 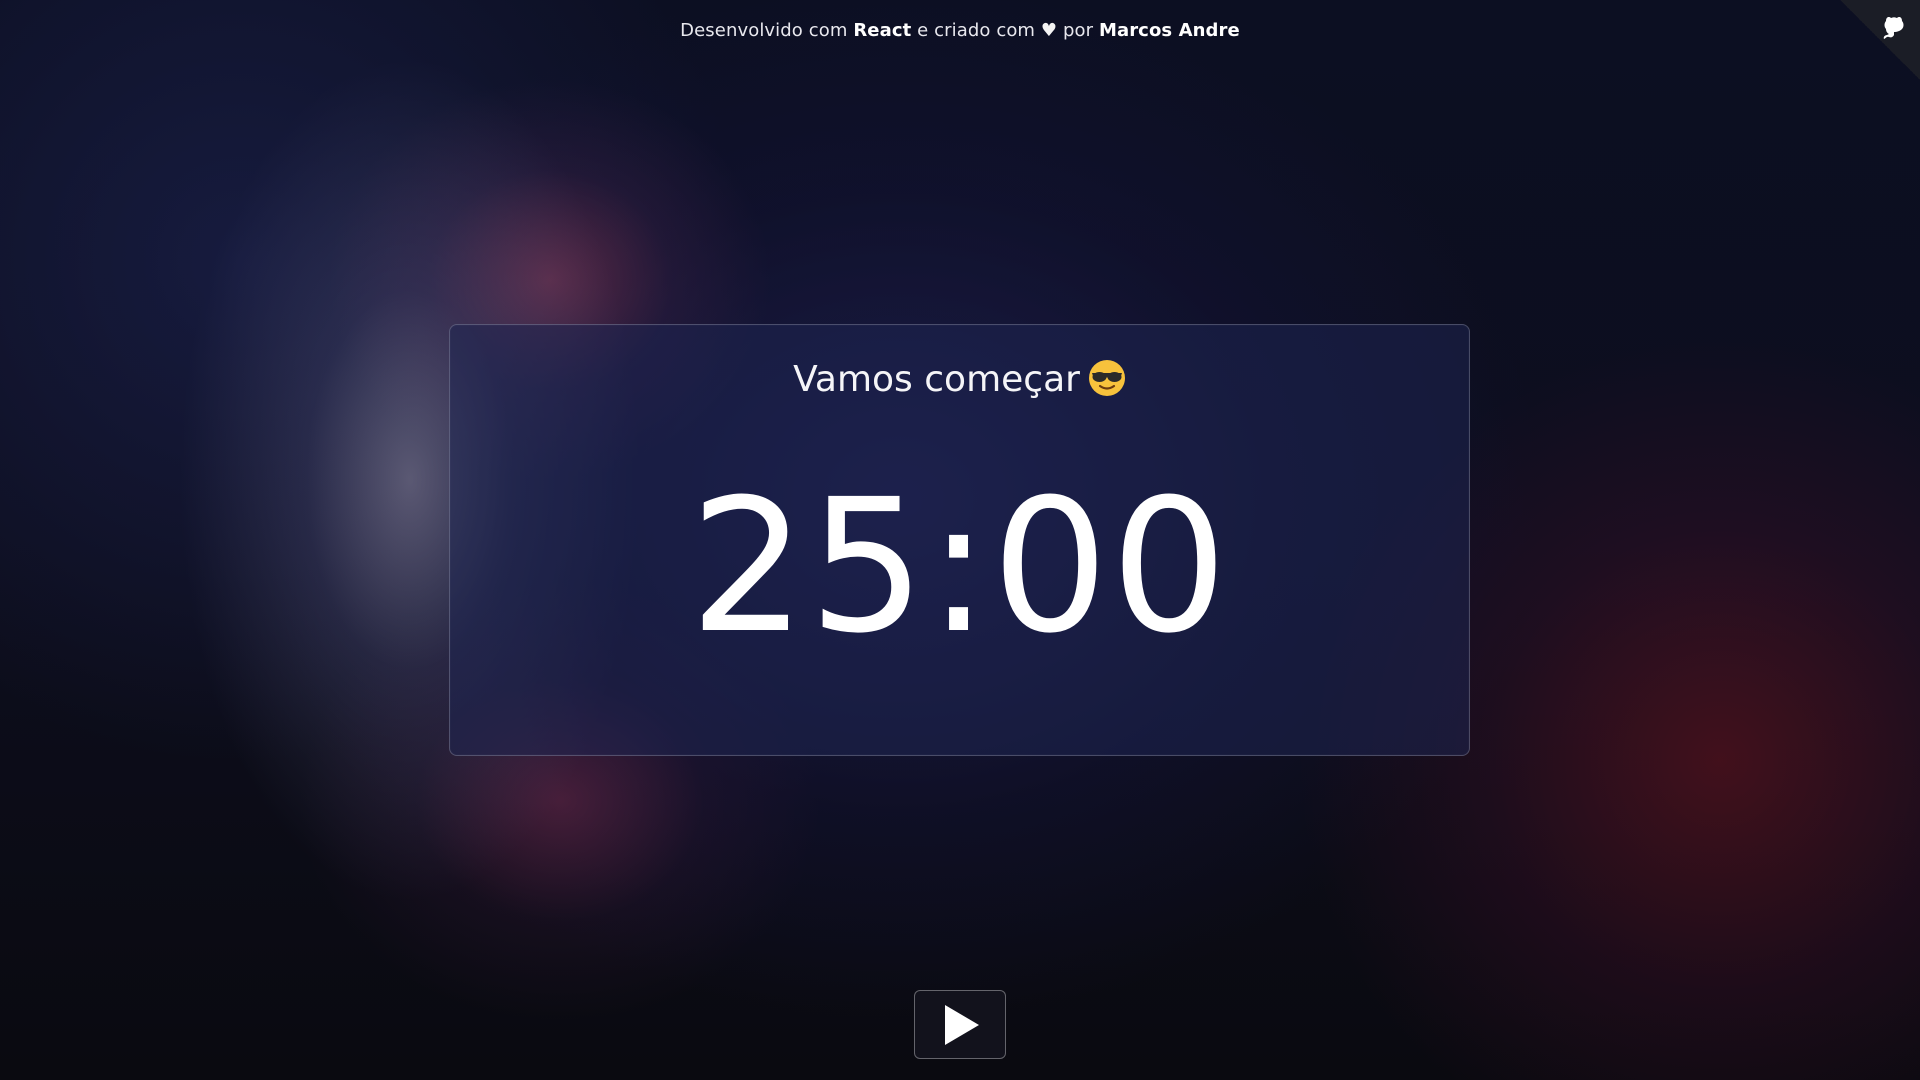 I want to click on play-button, so click(x=960, y=1024).